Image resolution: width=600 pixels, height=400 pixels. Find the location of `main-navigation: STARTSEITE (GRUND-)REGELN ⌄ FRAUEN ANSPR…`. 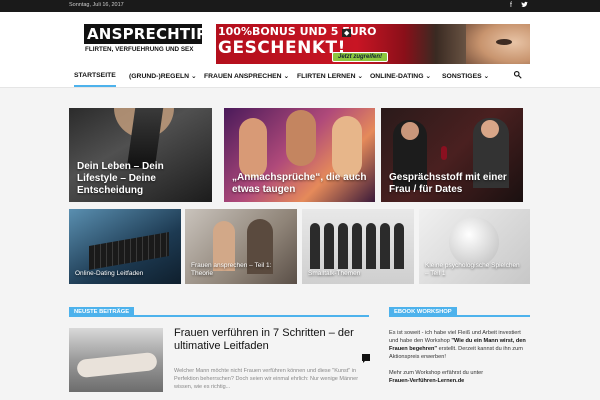

main-navigation: STARTSEITE (GRUND-)REGELN ⌄ FRAUEN ANSPR… is located at coordinates (300, 77).